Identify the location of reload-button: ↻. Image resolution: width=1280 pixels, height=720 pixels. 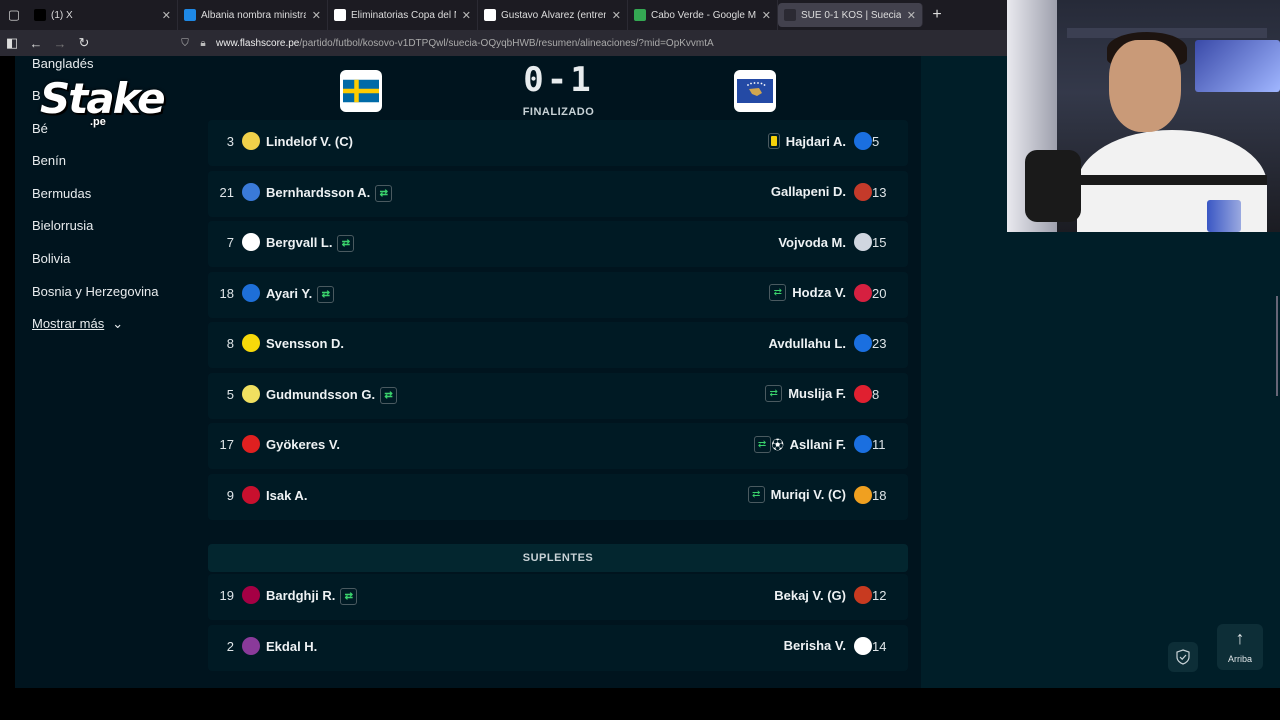
(84, 43).